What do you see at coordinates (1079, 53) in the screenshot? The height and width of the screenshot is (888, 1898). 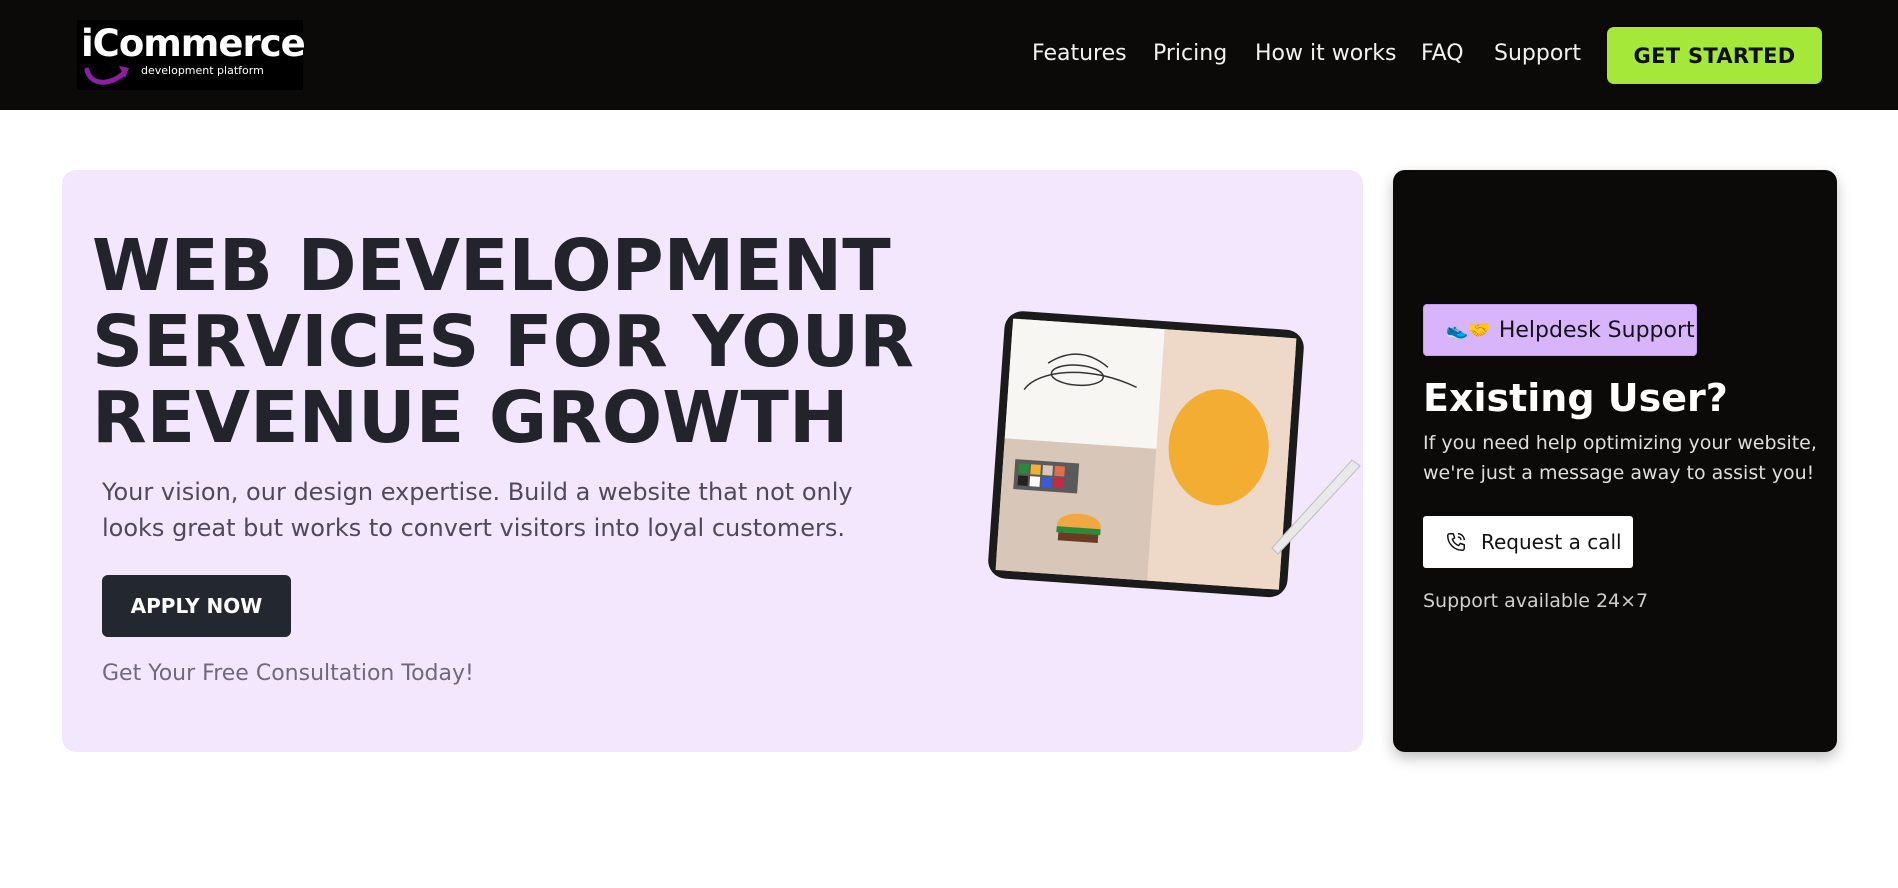 I see `nav-features: Features` at bounding box center [1079, 53].